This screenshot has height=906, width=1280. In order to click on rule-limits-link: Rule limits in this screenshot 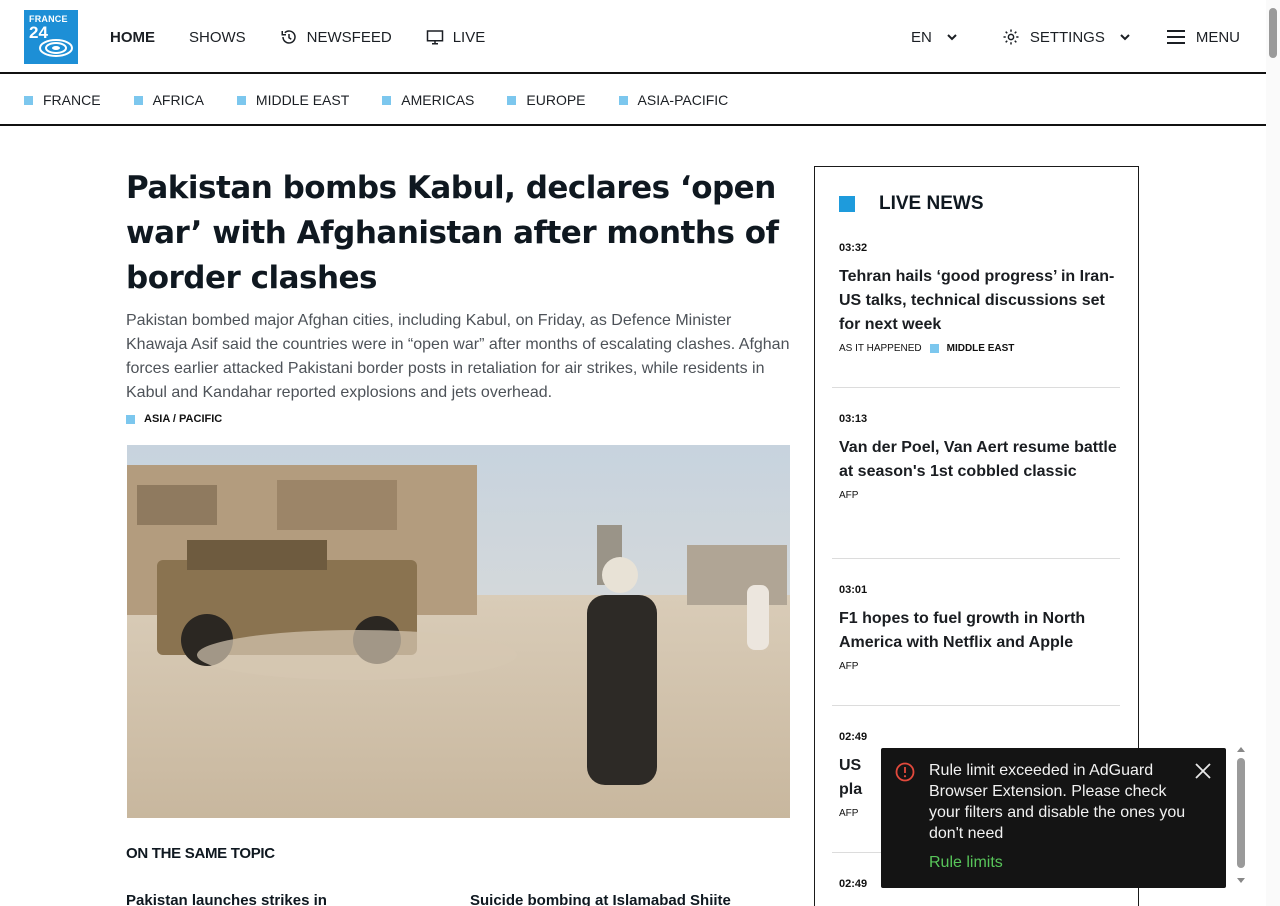, I will do `click(966, 863)`.